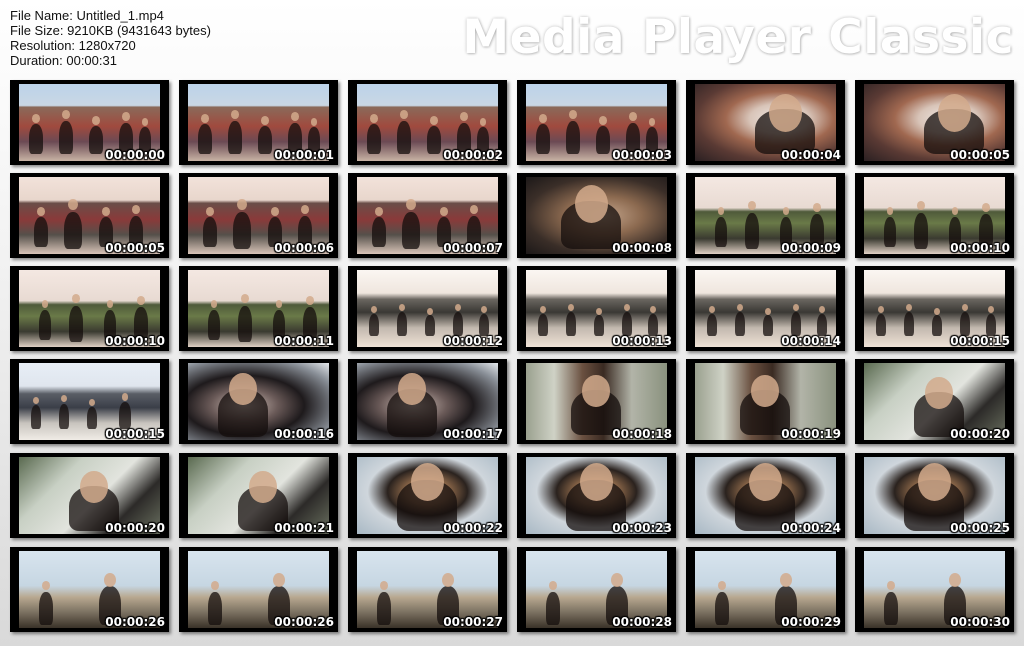  Describe the element at coordinates (258, 589) in the screenshot. I see `thumbnail: 00:00:26` at that location.